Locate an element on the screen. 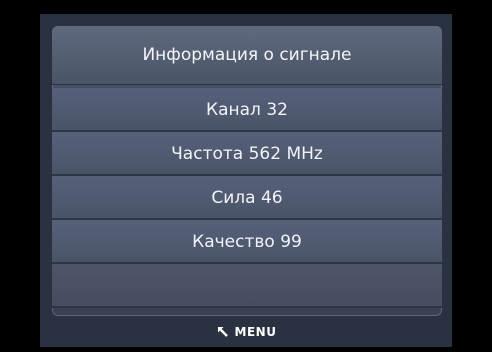  menu-return-button: MENU is located at coordinates (246, 332).